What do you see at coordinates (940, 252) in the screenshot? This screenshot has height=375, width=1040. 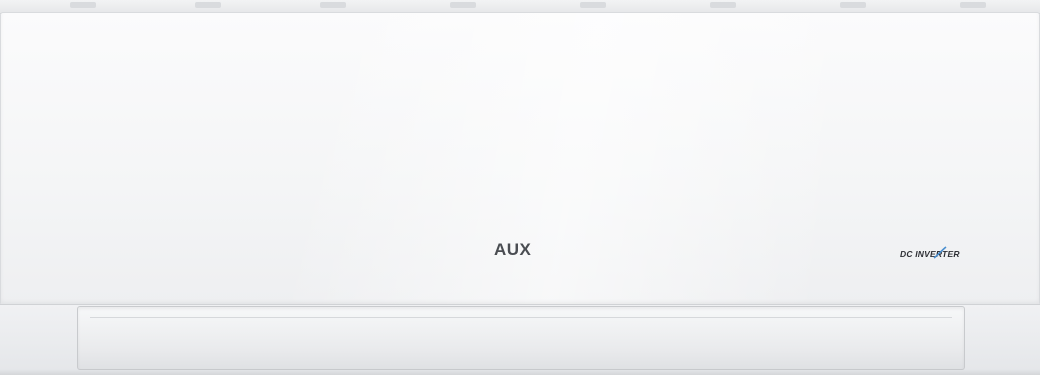 I see `swoosh-icon` at bounding box center [940, 252].